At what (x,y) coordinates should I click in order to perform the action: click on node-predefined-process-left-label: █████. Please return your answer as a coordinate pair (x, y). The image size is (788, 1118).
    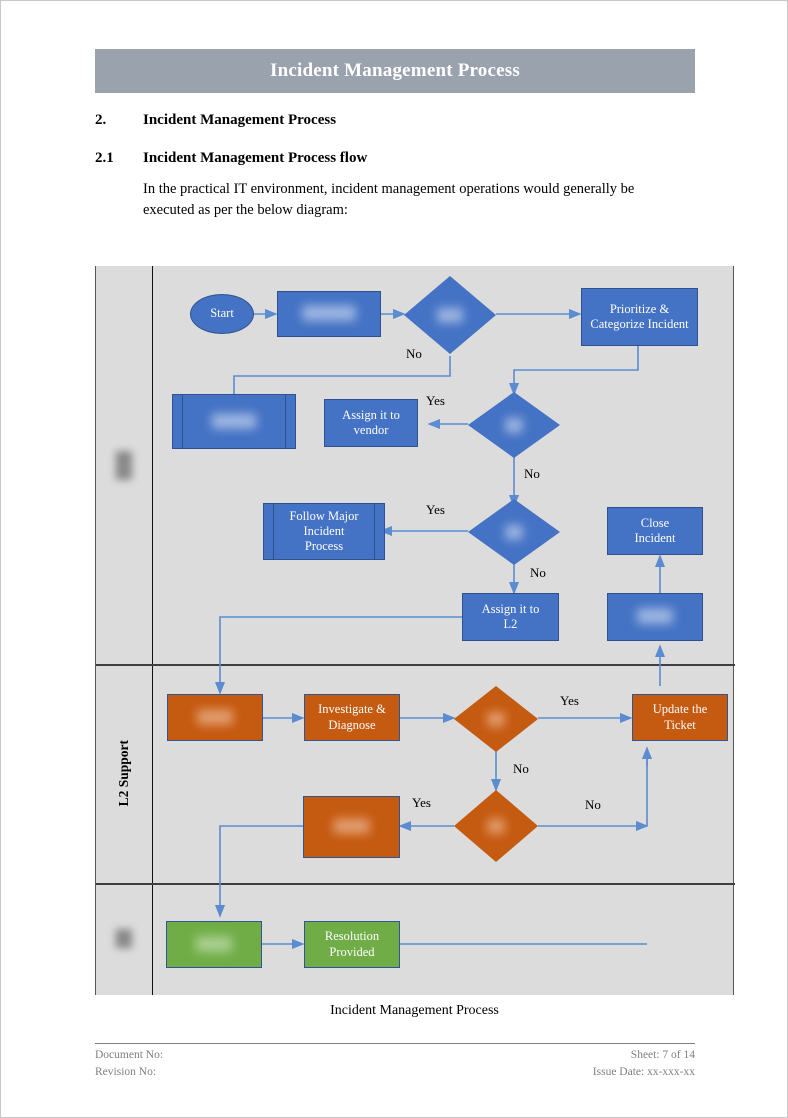
    Looking at the image, I should click on (234, 420).